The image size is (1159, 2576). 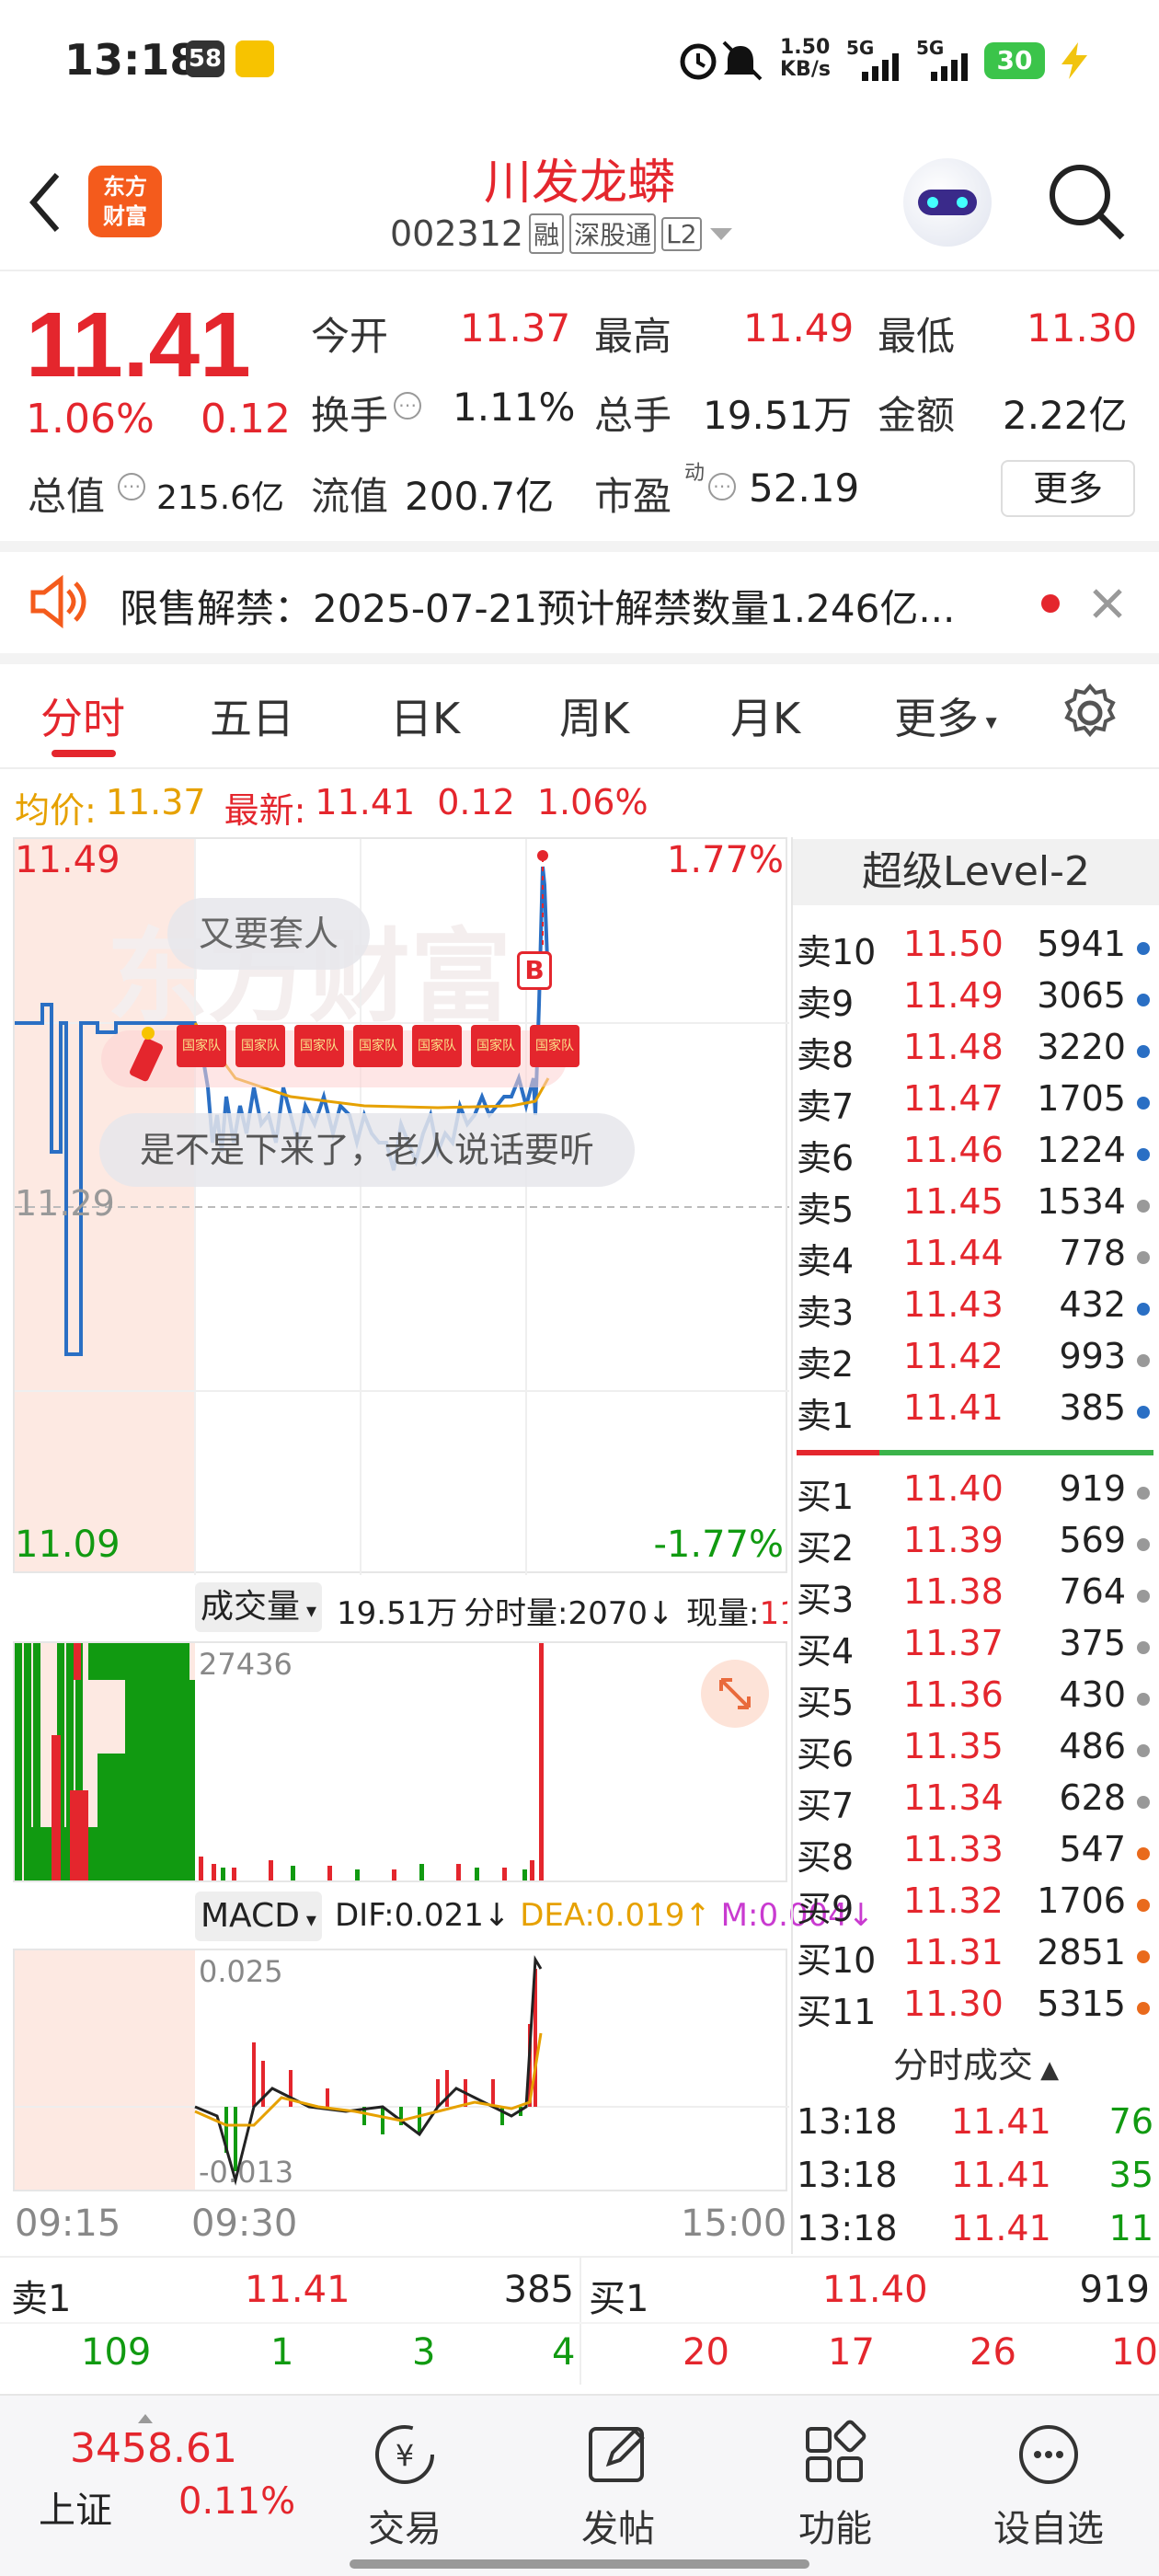 What do you see at coordinates (82, 715) in the screenshot?
I see `tab-fenshi: 分时` at bounding box center [82, 715].